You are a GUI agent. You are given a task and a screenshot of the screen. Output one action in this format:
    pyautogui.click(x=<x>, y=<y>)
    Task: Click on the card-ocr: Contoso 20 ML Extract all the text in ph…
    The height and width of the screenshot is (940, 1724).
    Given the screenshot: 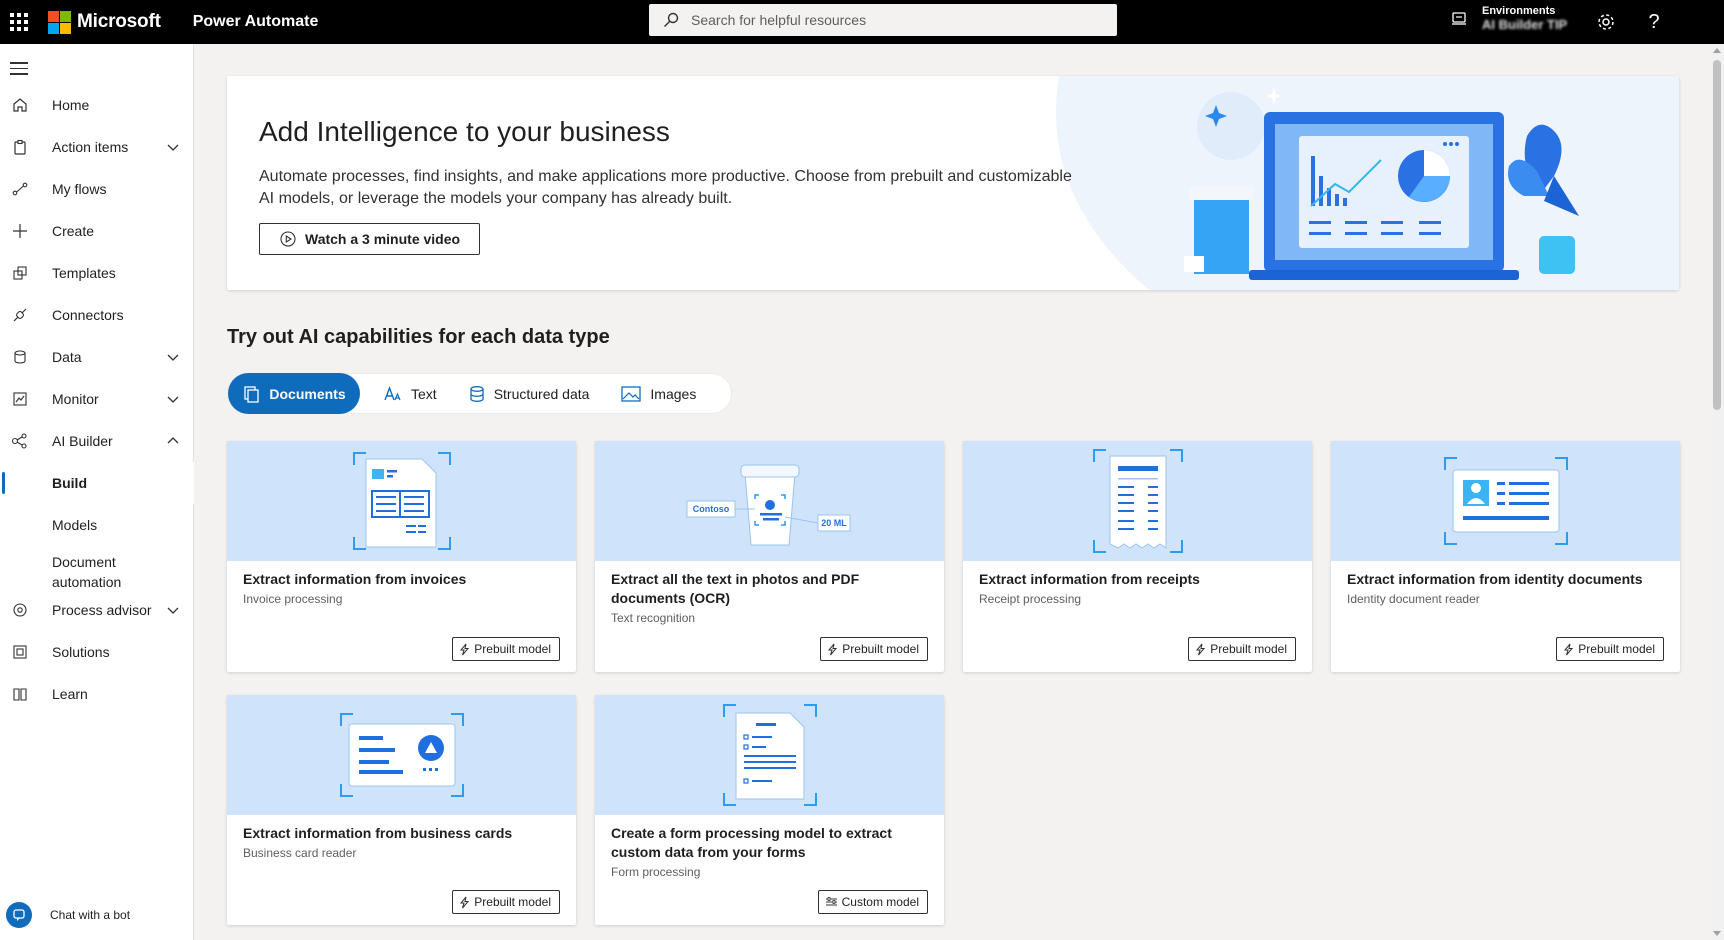 What is the action you would take?
    pyautogui.click(x=769, y=556)
    